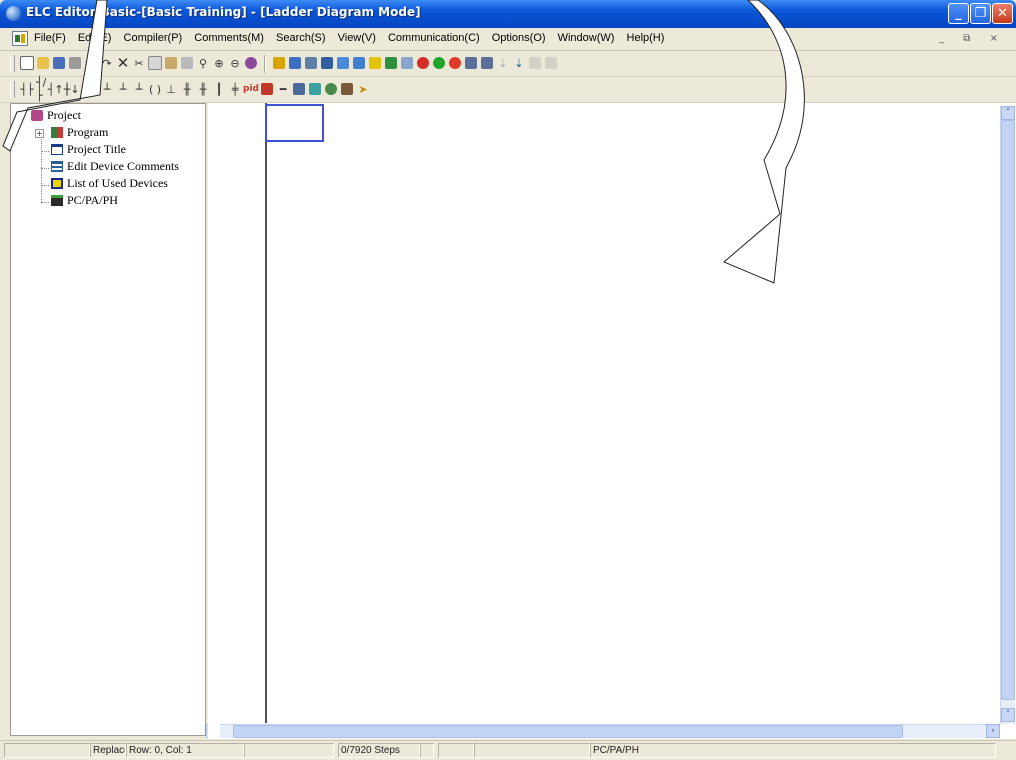 This screenshot has width=1016, height=760. Describe the element at coordinates (359, 63) in the screenshot. I see `monitor-icon` at that location.